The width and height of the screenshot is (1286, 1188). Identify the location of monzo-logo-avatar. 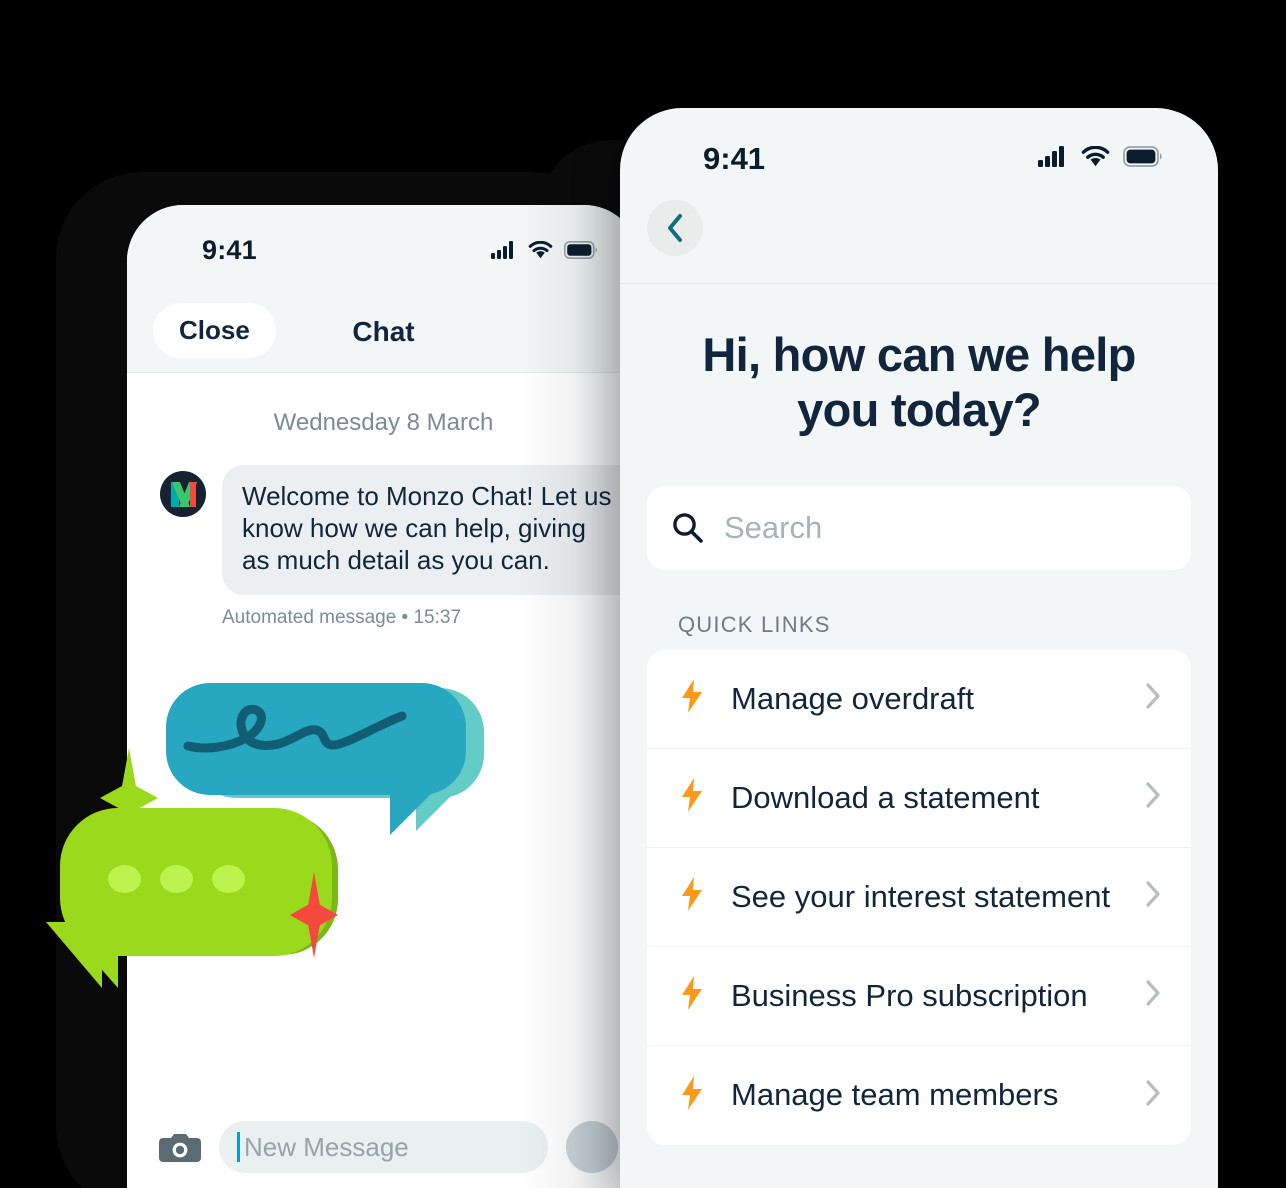
(183, 494).